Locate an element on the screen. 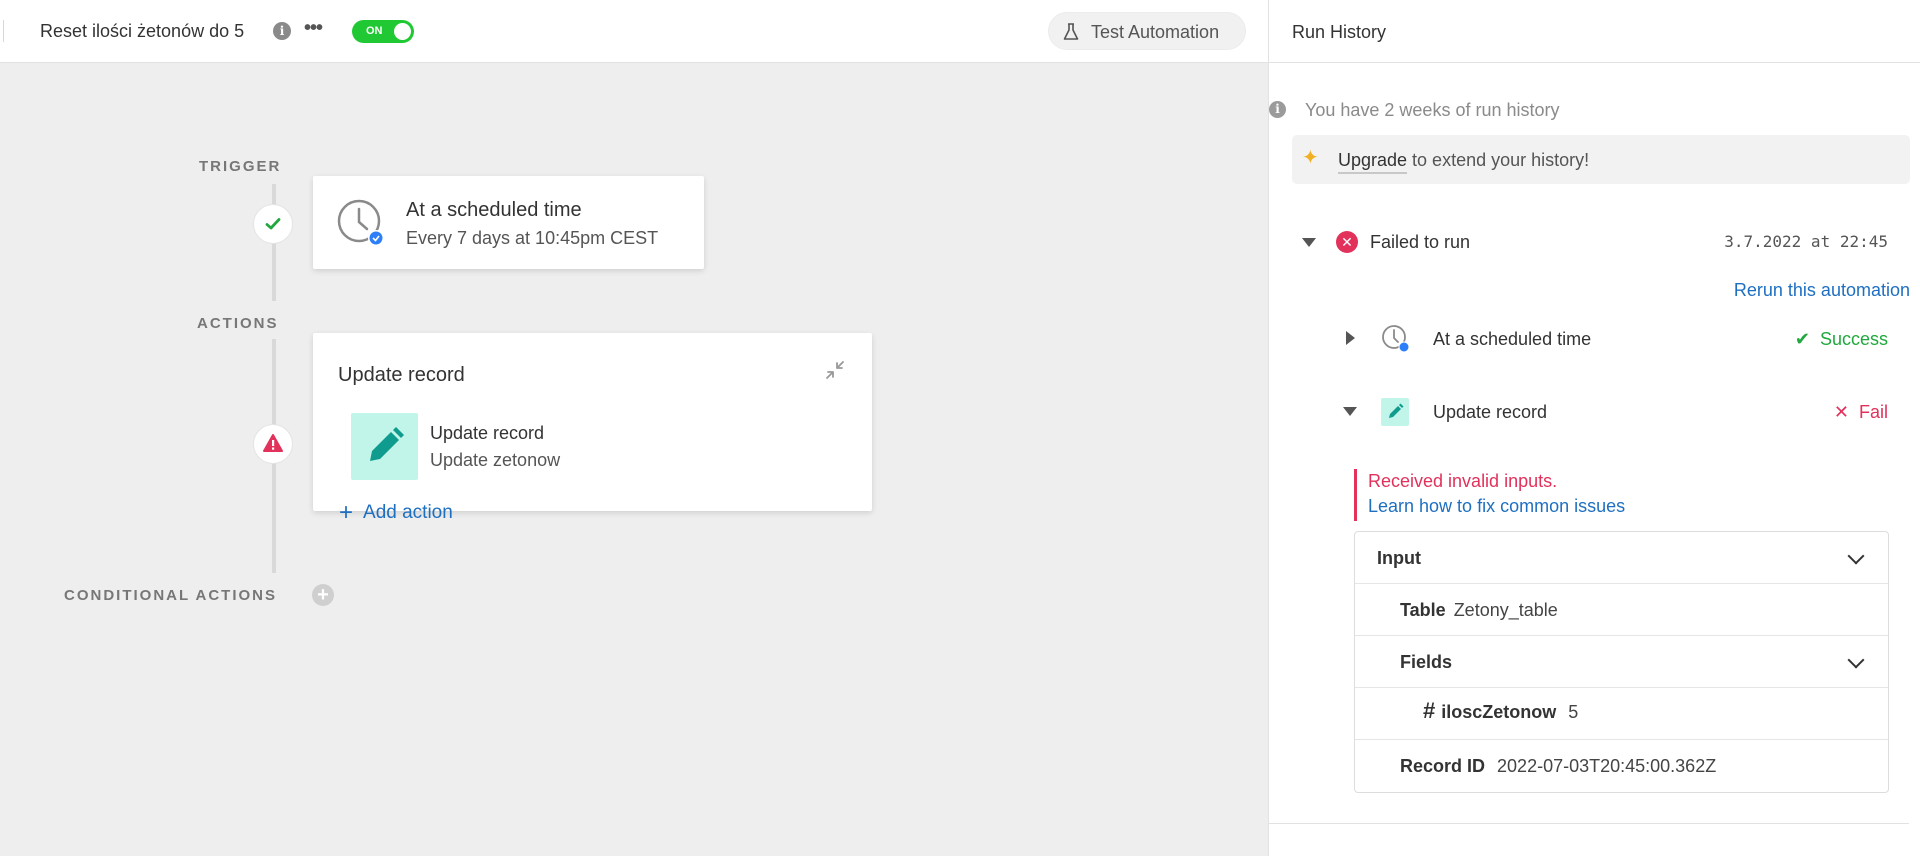  history-note: i You have 2 weeks of run history is located at coordinates (1414, 110).